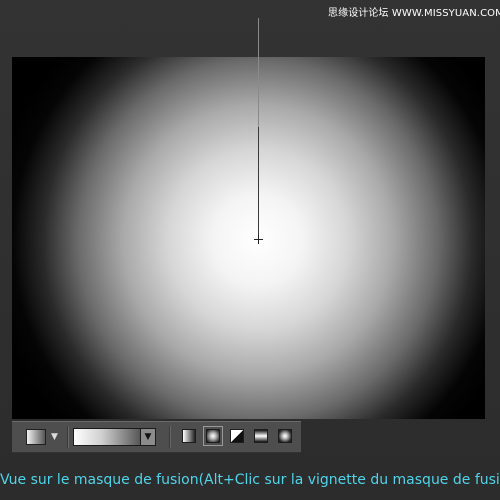 Image resolution: width=500 pixels, height=500 pixels. What do you see at coordinates (258, 182) in the screenshot?
I see `gradient-drag-line-inner` at bounding box center [258, 182].